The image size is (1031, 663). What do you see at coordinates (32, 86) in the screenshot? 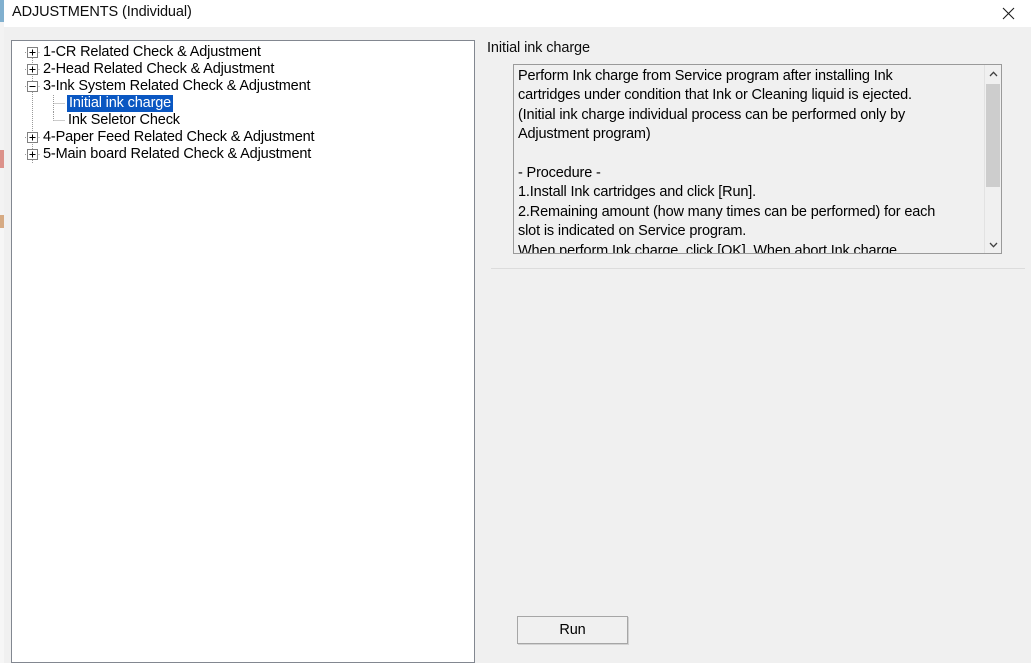
I see `minus-box-icon` at bounding box center [32, 86].